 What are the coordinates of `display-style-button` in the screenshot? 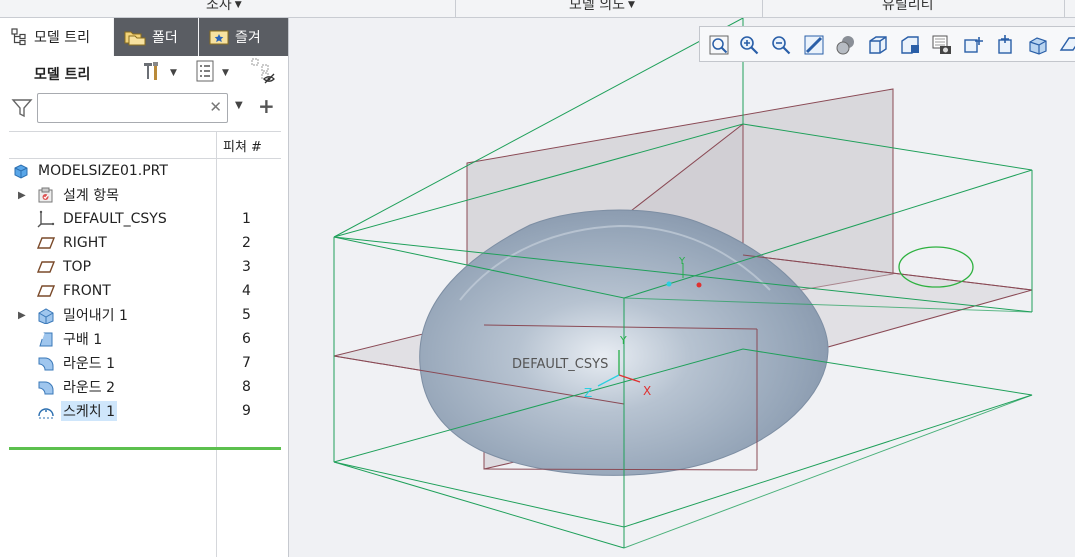 It's located at (846, 45).